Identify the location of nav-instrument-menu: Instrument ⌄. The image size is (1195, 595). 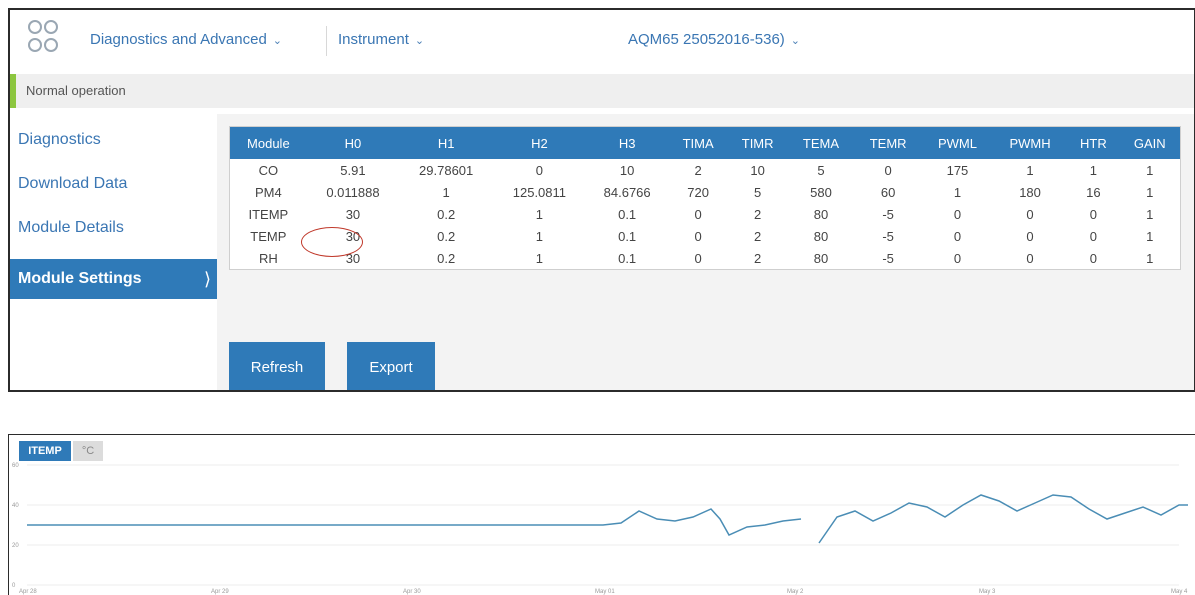
(381, 39).